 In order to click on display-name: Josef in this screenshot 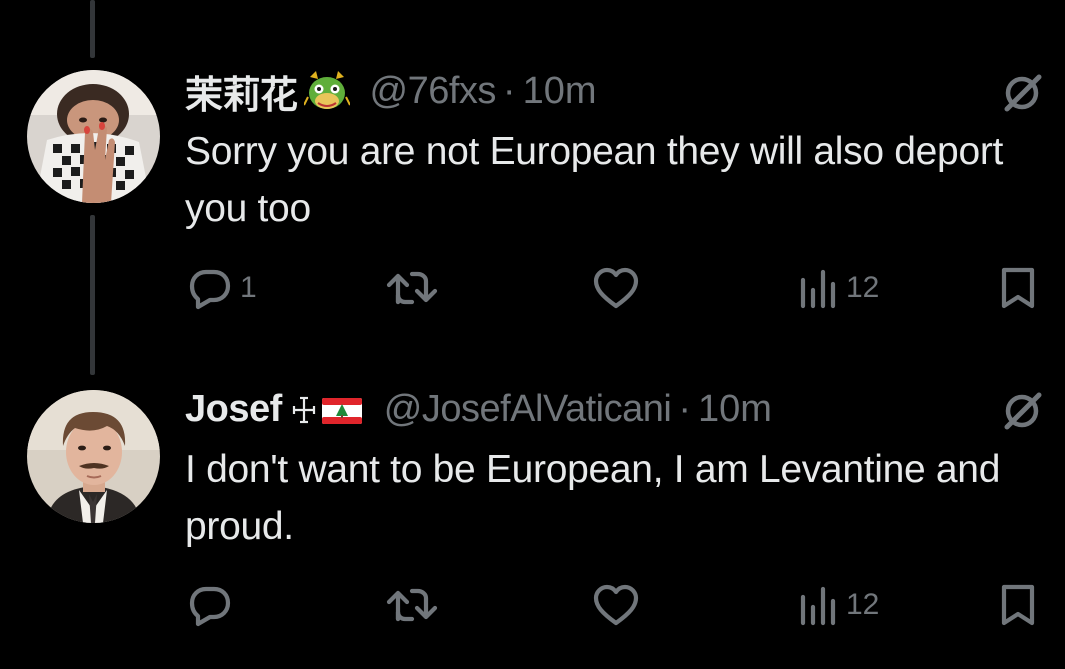, I will do `click(233, 409)`.